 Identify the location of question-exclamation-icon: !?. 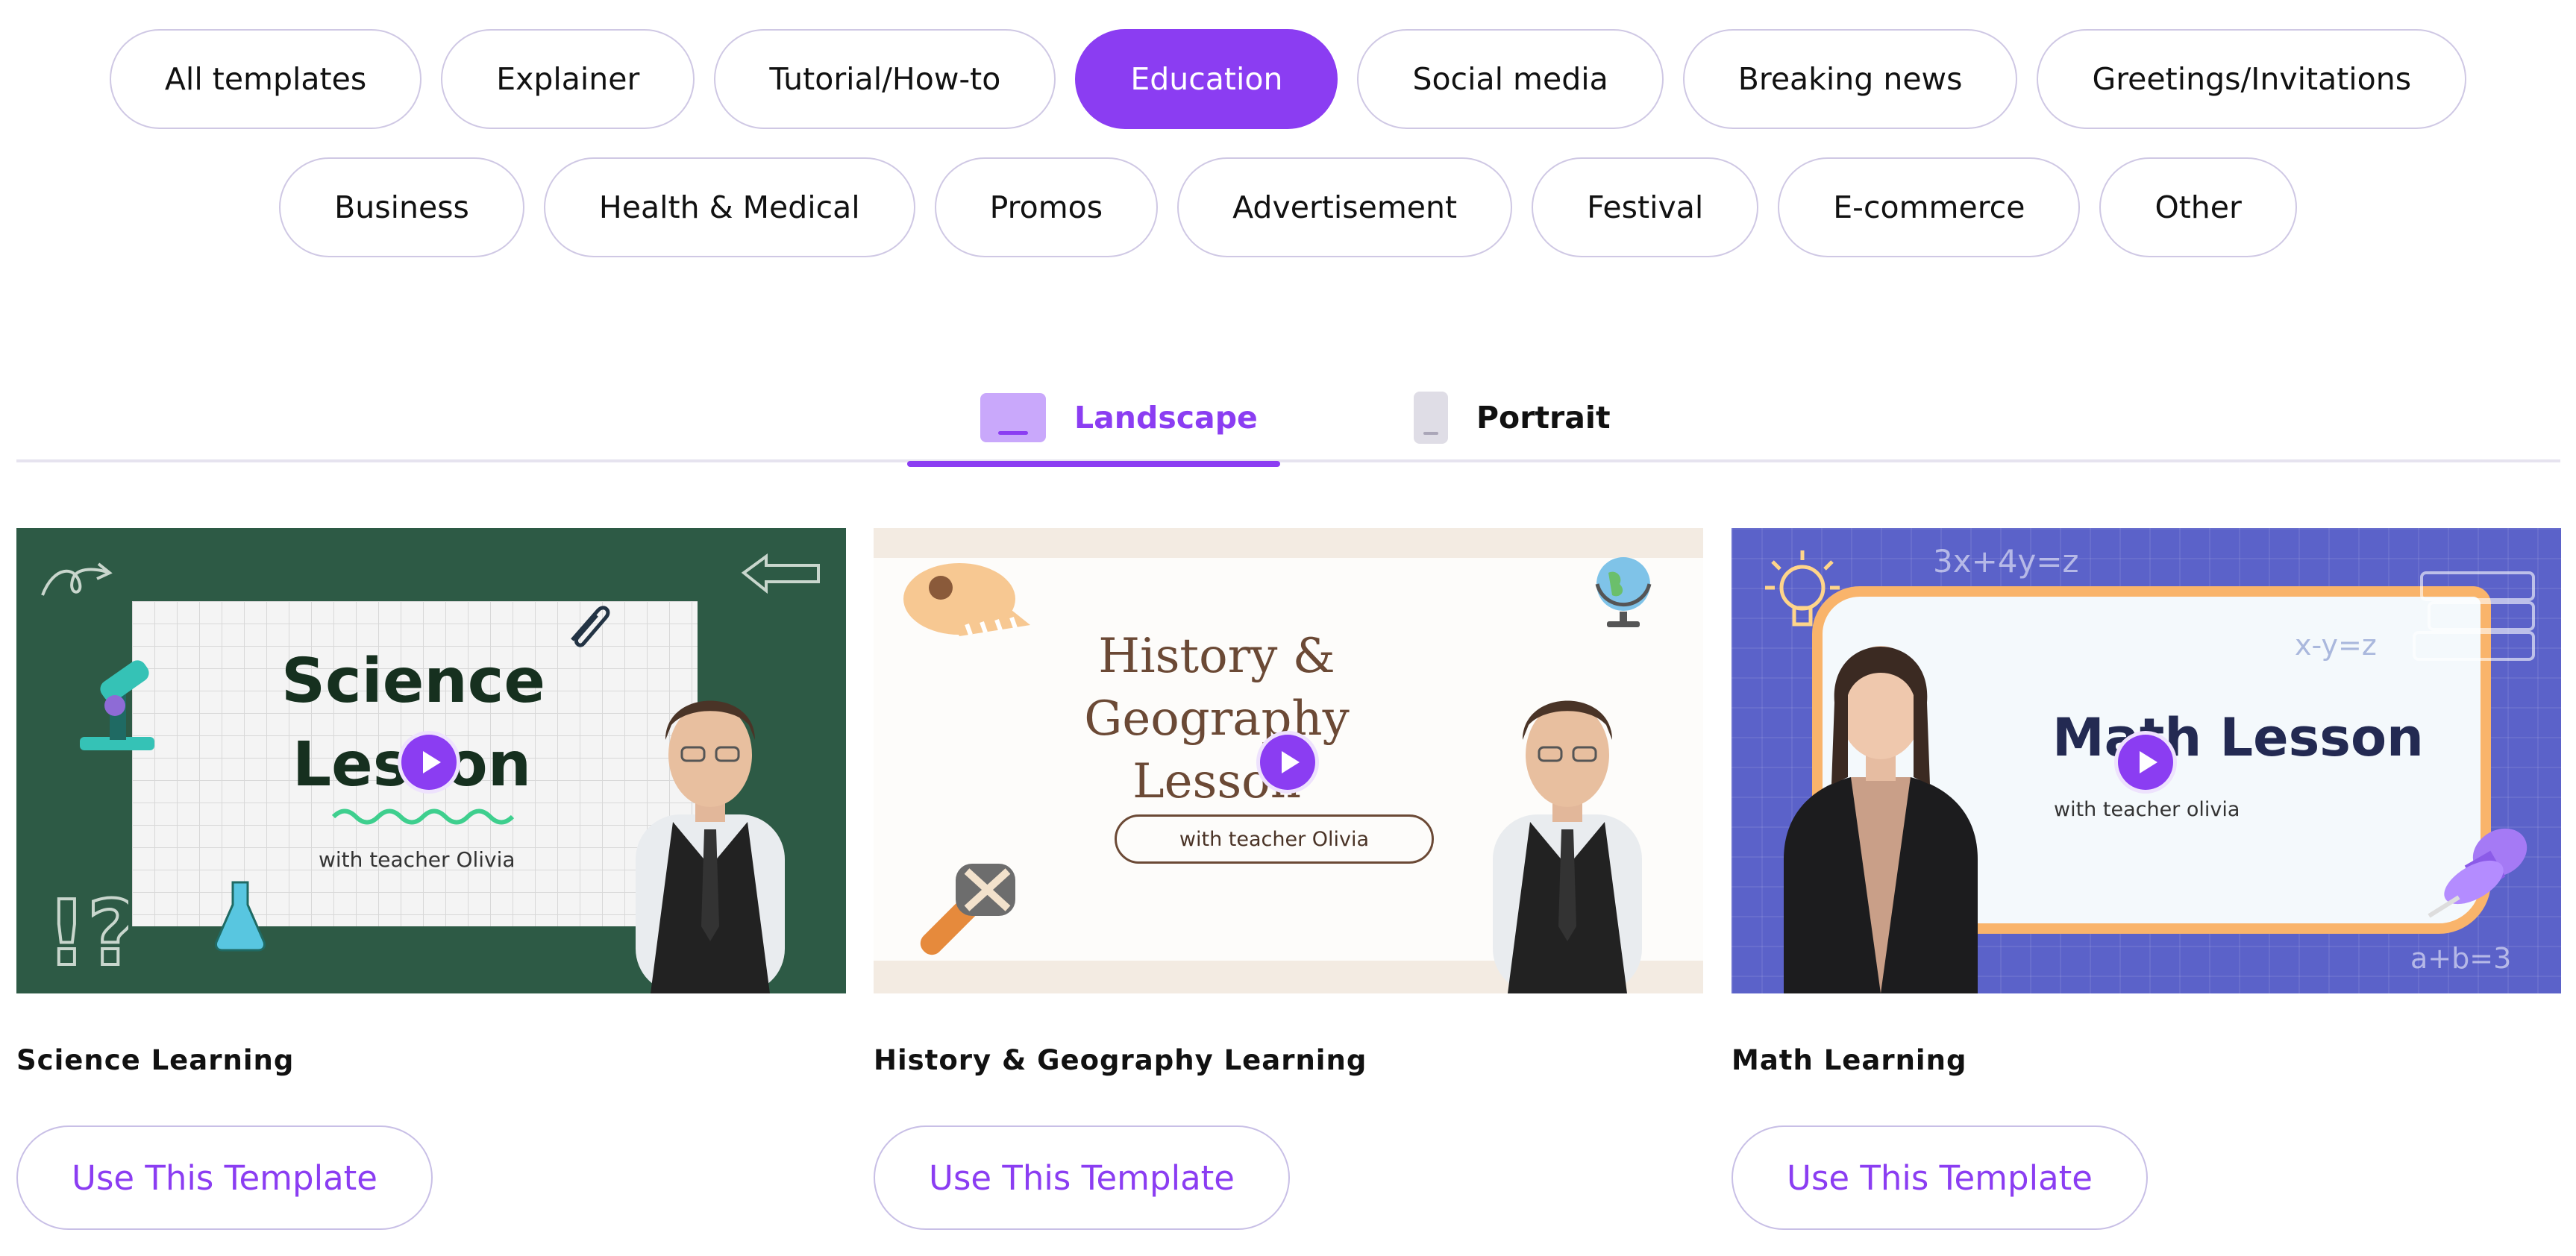
(87, 929).